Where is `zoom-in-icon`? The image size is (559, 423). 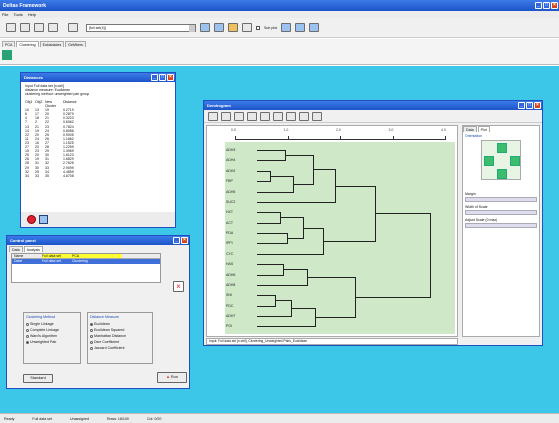
zoom-in-icon is located at coordinates (226, 116).